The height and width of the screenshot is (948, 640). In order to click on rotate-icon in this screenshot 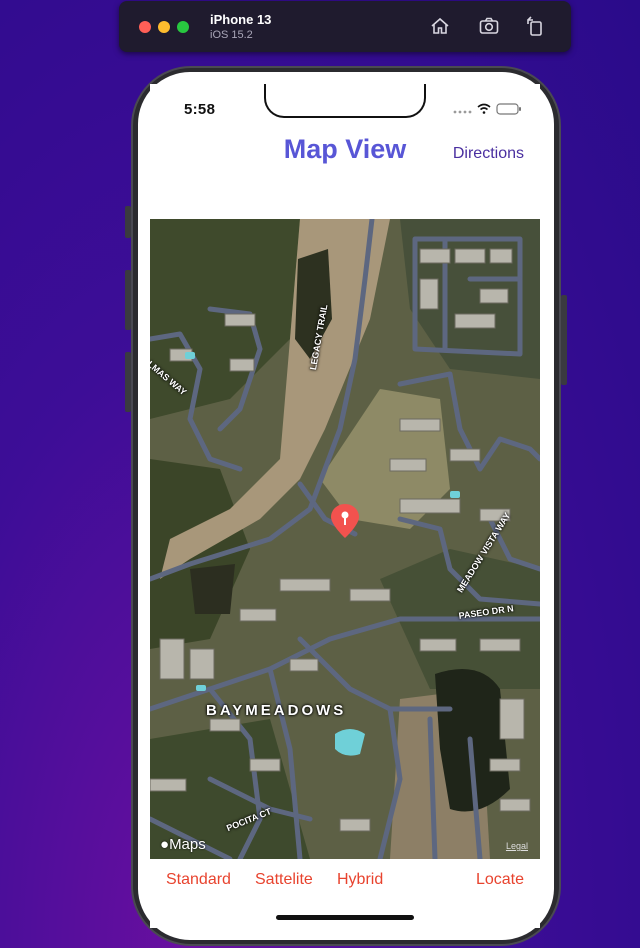, I will do `click(535, 26)`.